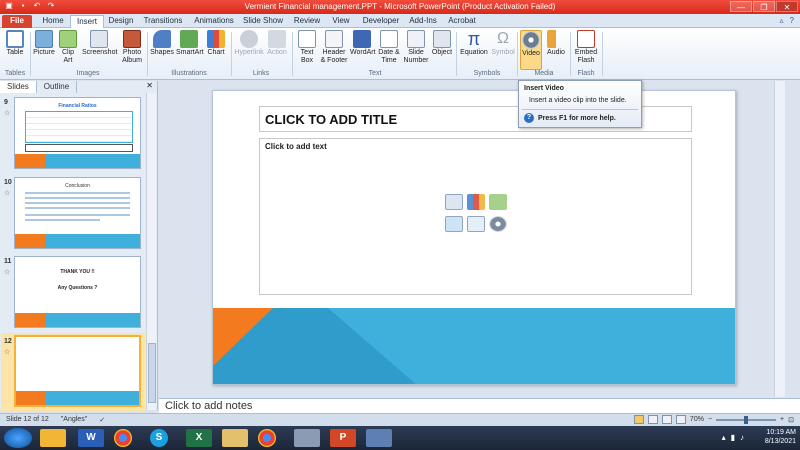 This screenshot has width=800, height=450. What do you see at coordinates (389, 39) in the screenshot?
I see `calendar-icon` at bounding box center [389, 39].